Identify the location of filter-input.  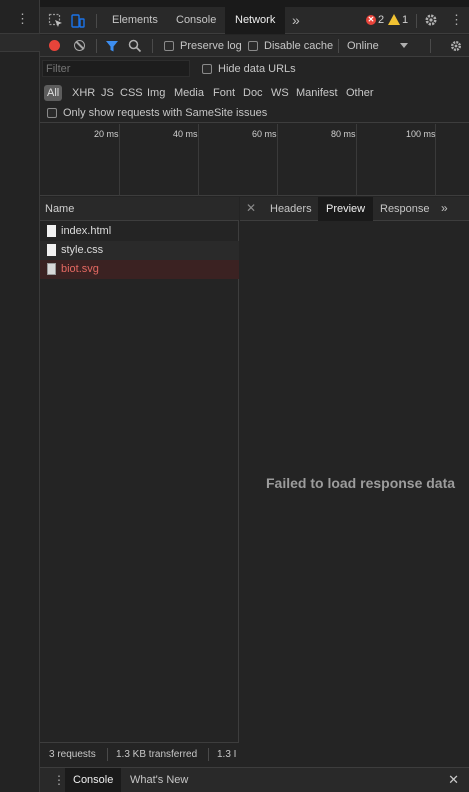
(116, 68).